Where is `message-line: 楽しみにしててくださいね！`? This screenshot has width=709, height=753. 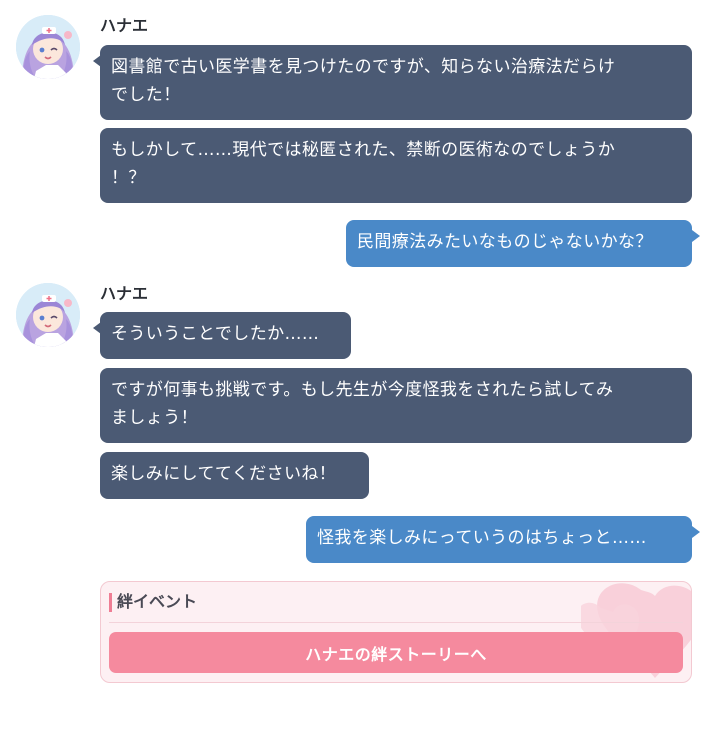 message-line: 楽しみにしててくださいね！ is located at coordinates (224, 474).